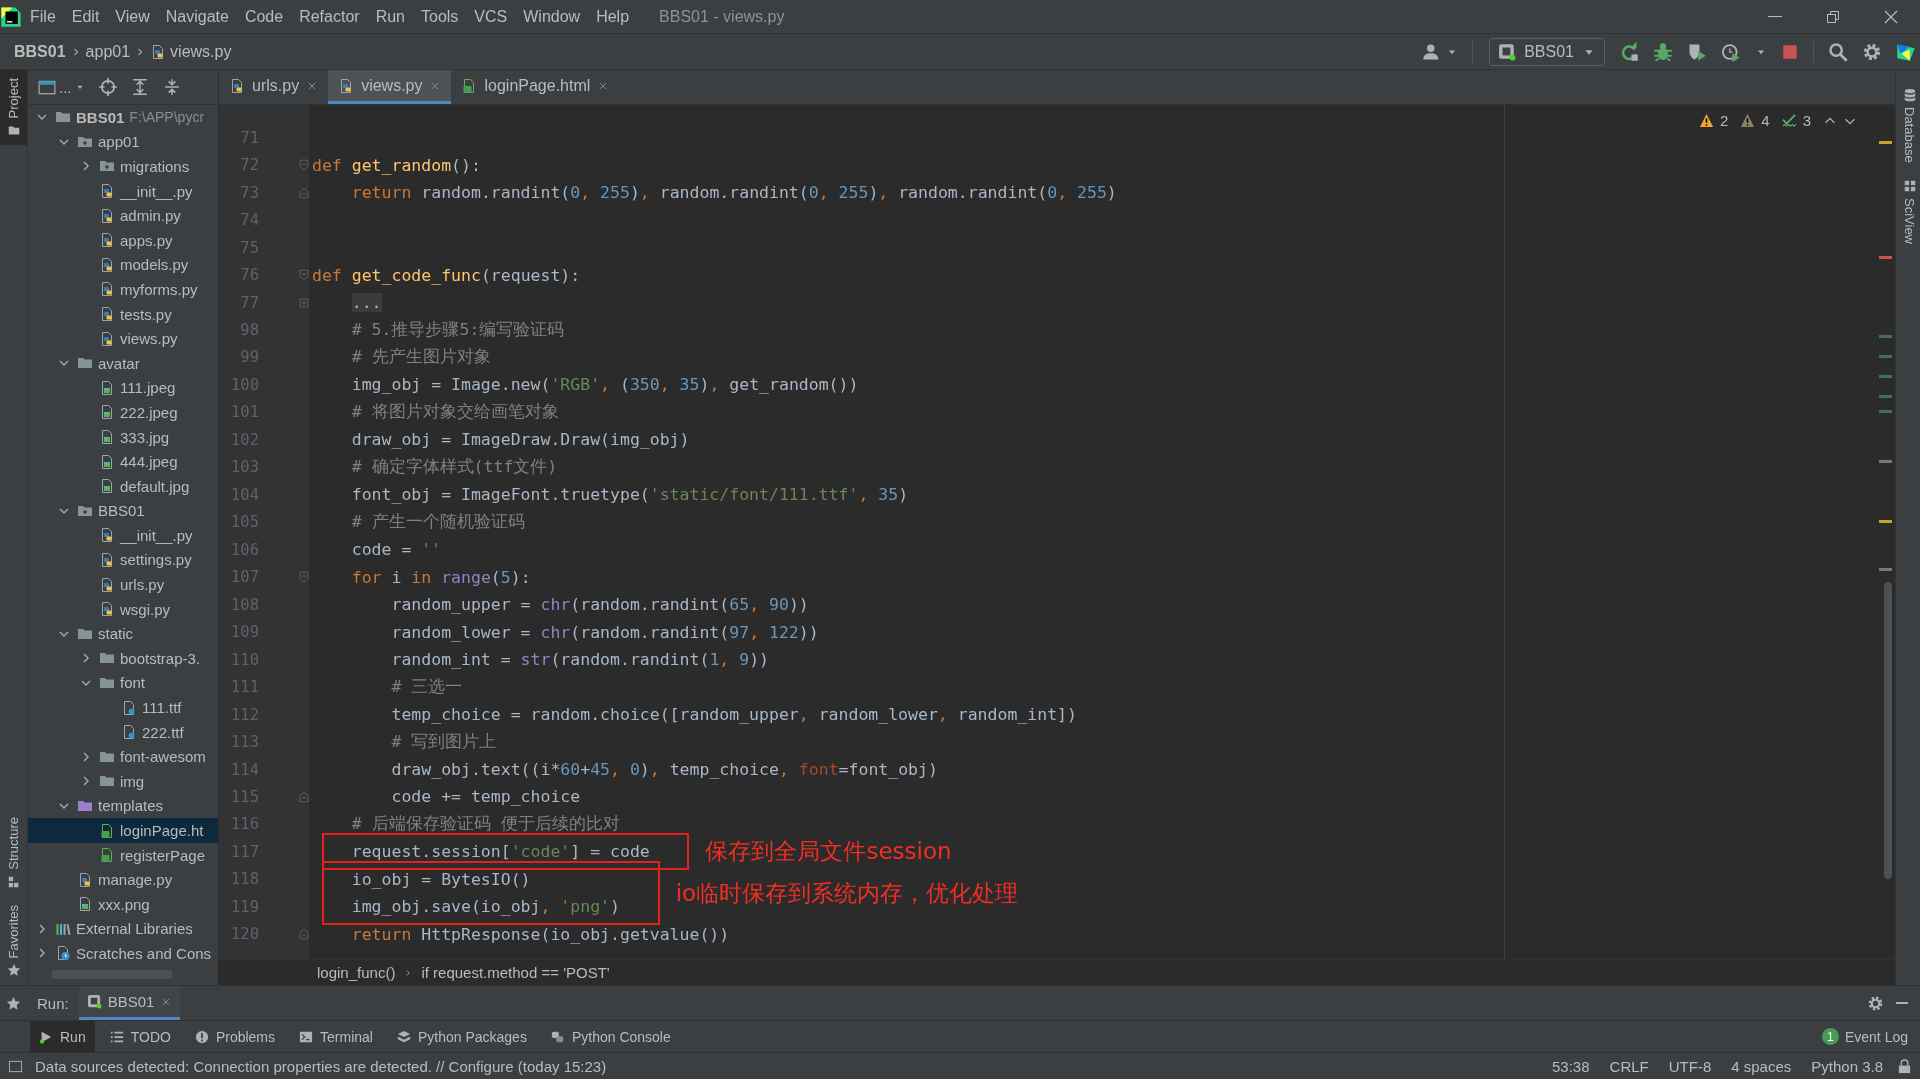 The height and width of the screenshot is (1079, 1920). What do you see at coordinates (123, 953) in the screenshot?
I see `tree-item: Scratches and Cons` at bounding box center [123, 953].